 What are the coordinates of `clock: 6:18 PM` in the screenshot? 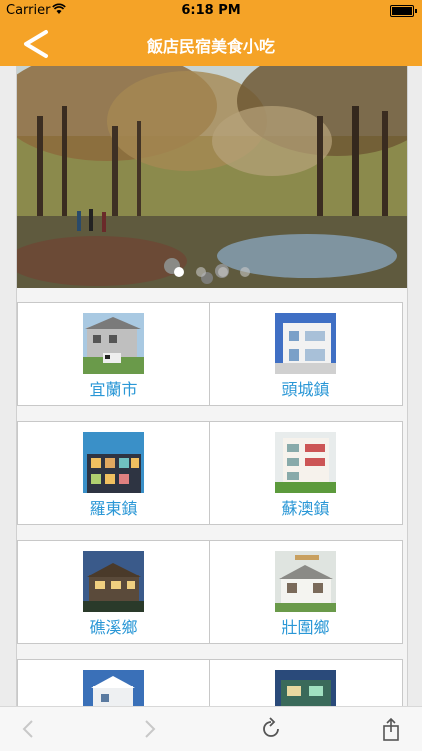 It's located at (211, 10).